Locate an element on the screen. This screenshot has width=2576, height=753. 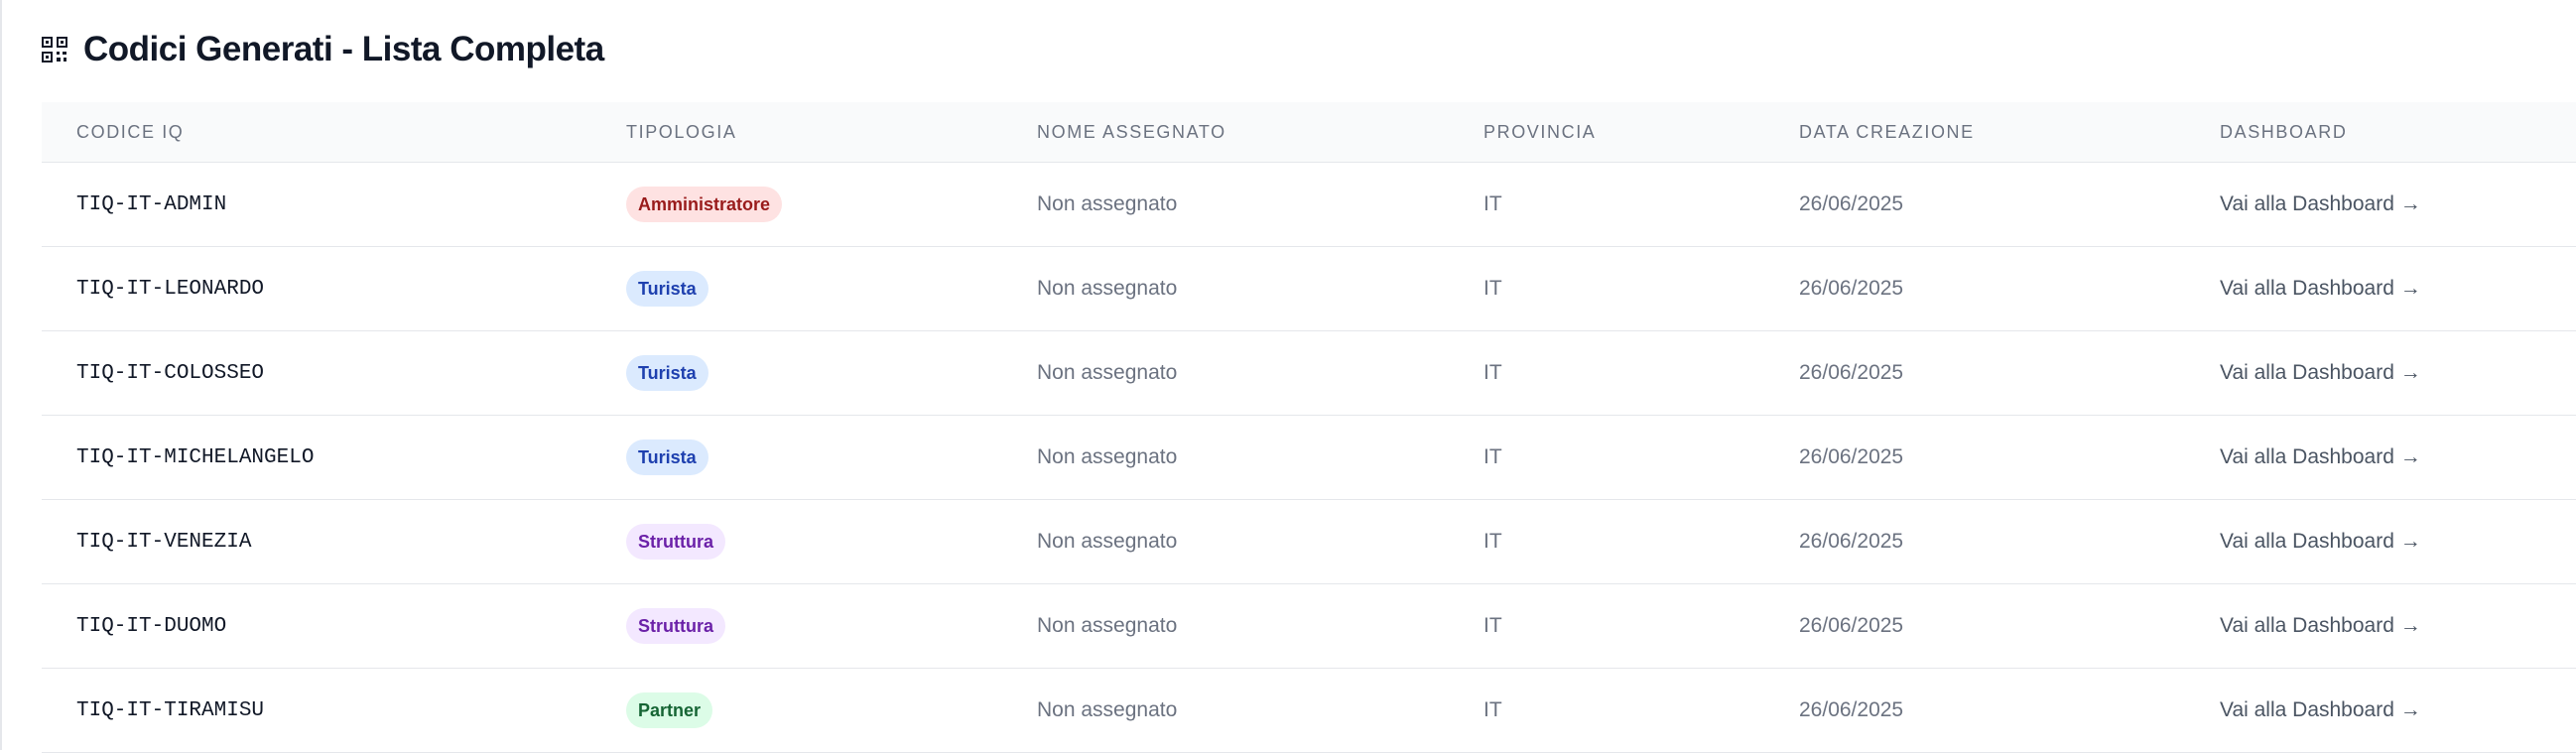
code-cell: TIQ-IT-VENEZIA is located at coordinates (164, 542).